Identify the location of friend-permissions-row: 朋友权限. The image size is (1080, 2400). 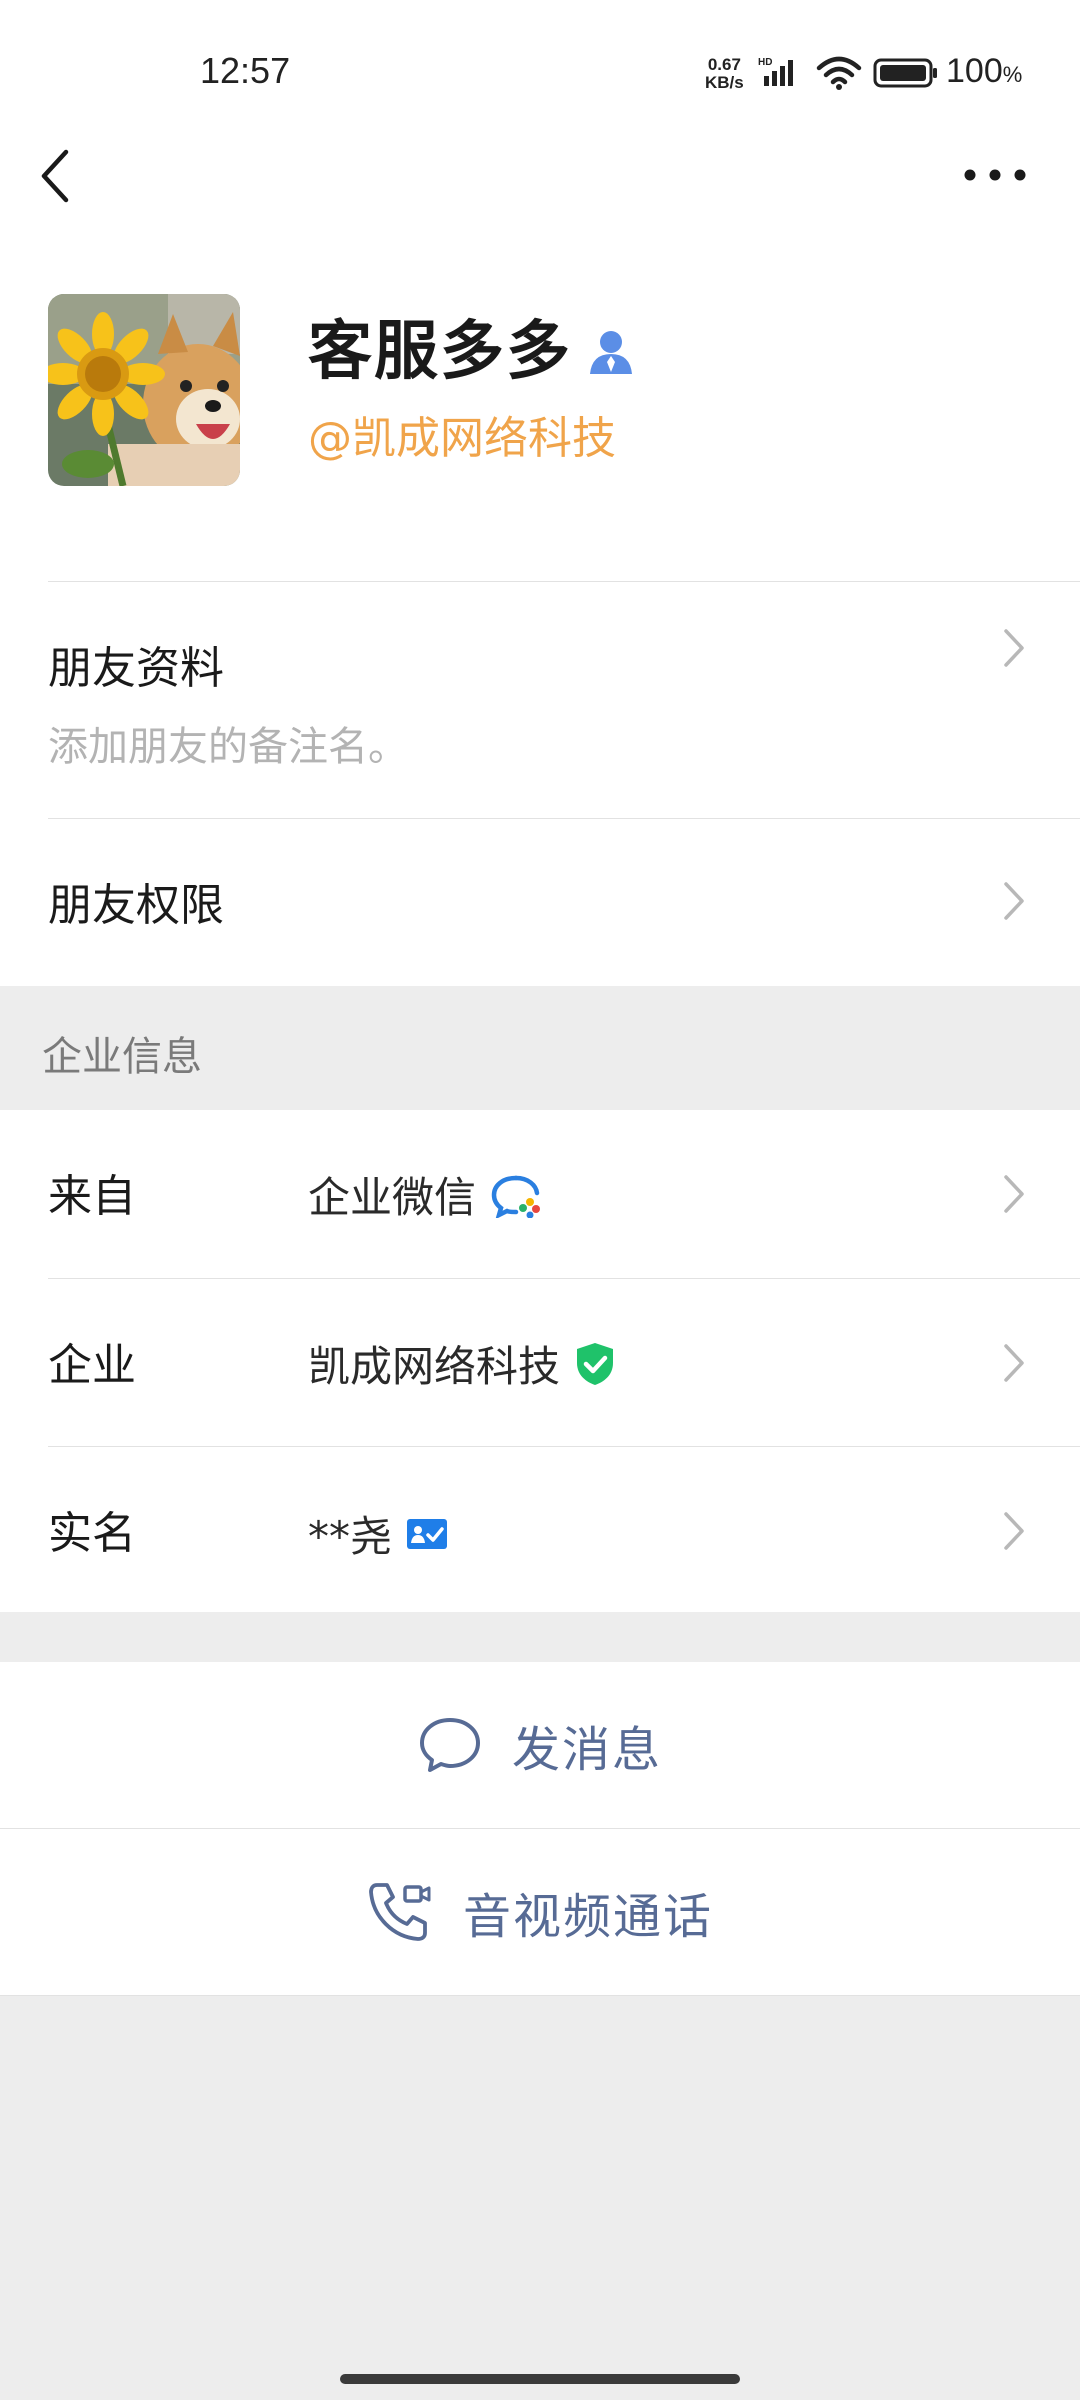
(540, 902).